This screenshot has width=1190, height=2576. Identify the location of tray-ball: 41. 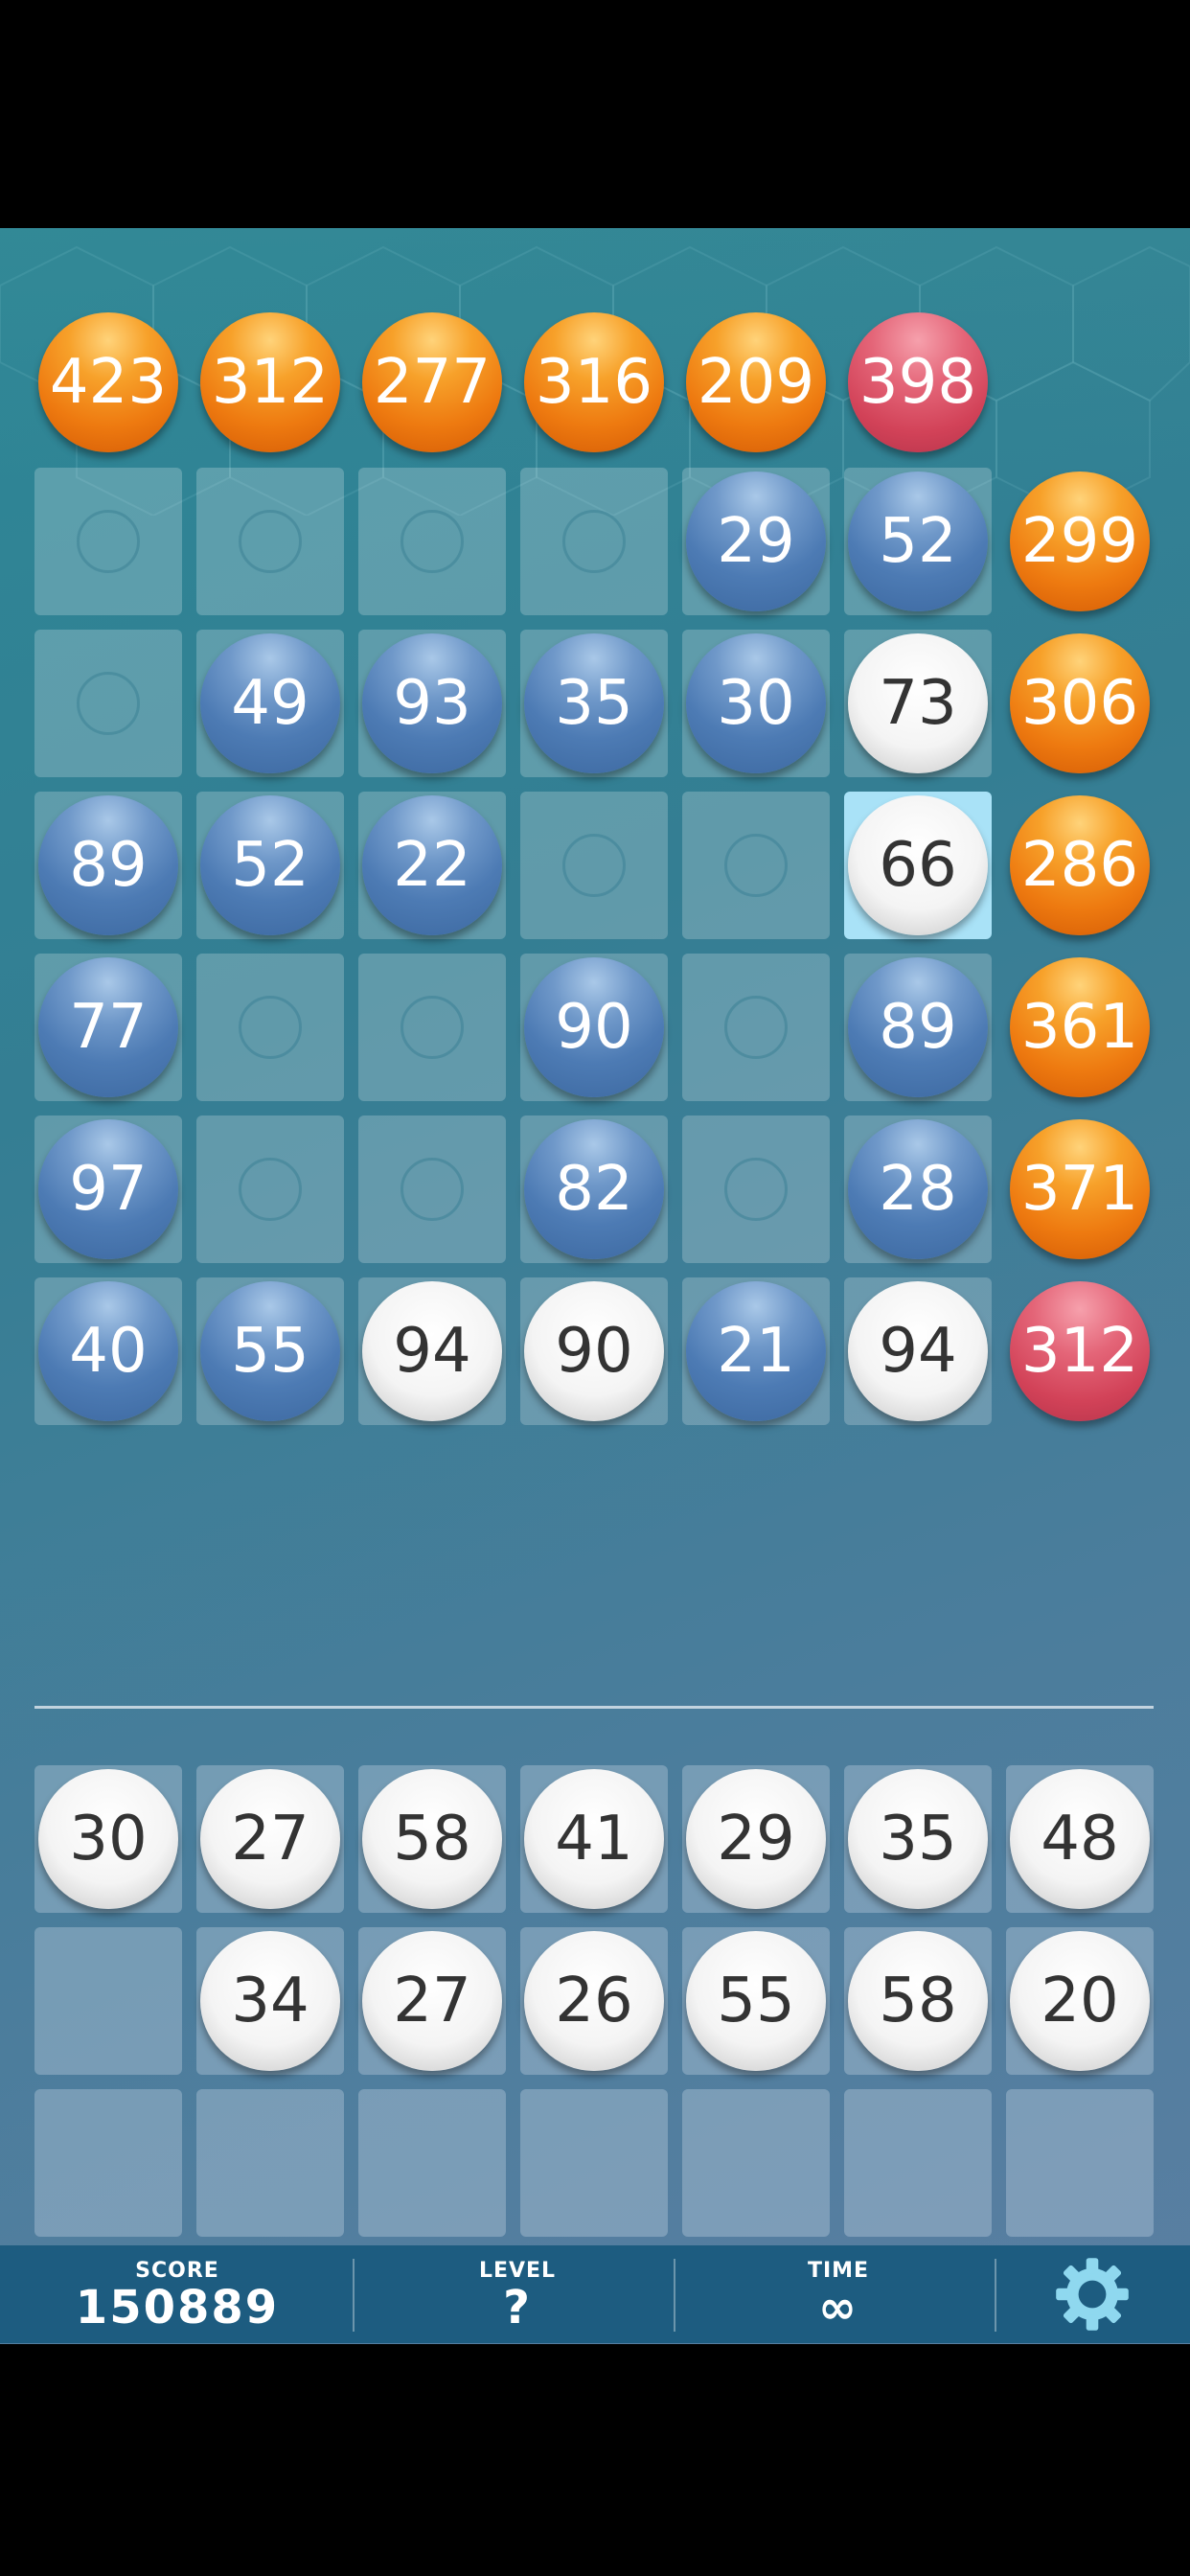
(594, 1839).